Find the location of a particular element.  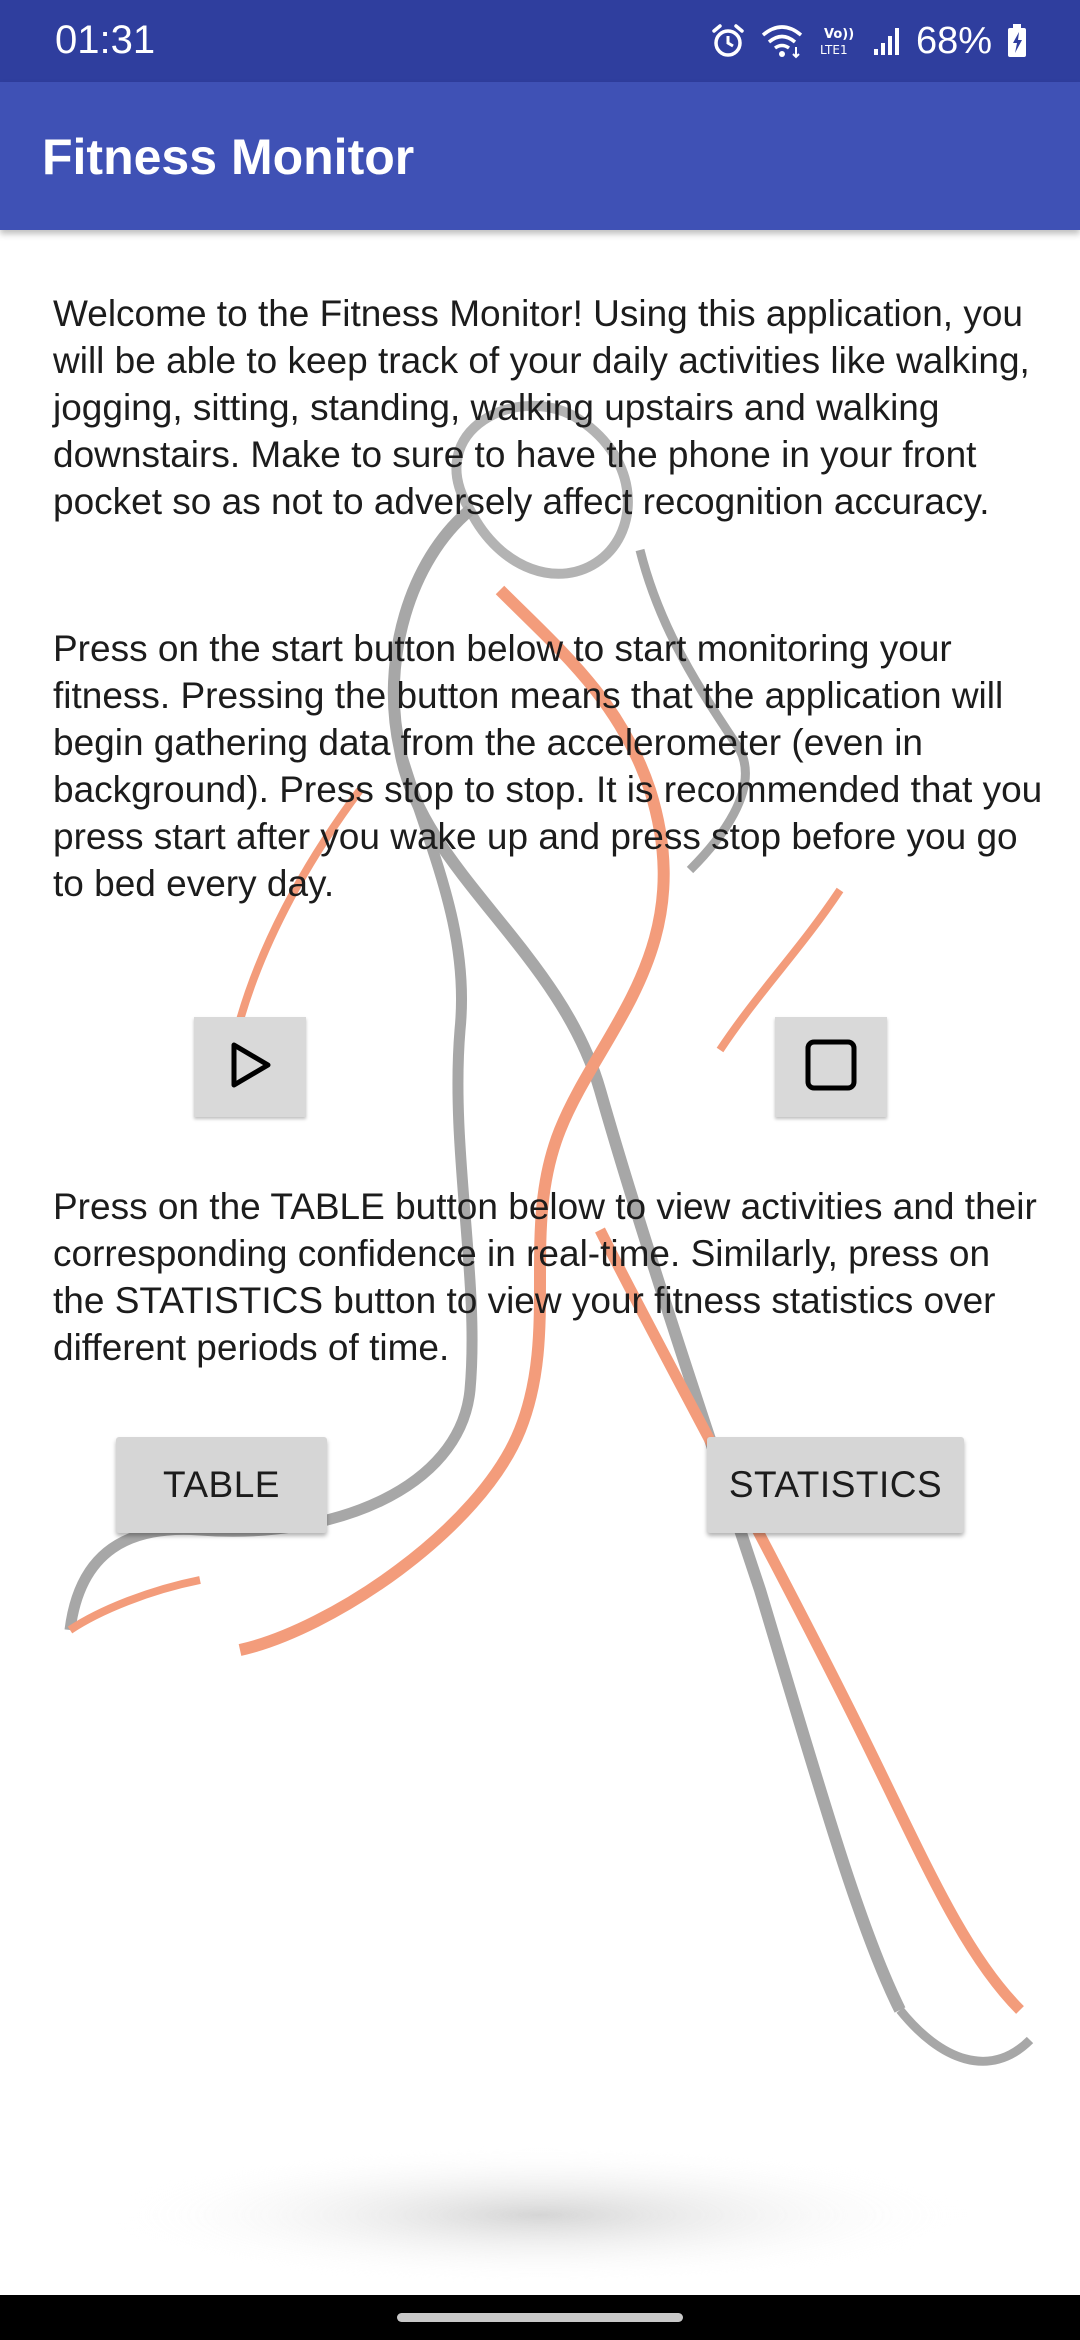

statistics-button: STATISTICS is located at coordinates (835, 1485).